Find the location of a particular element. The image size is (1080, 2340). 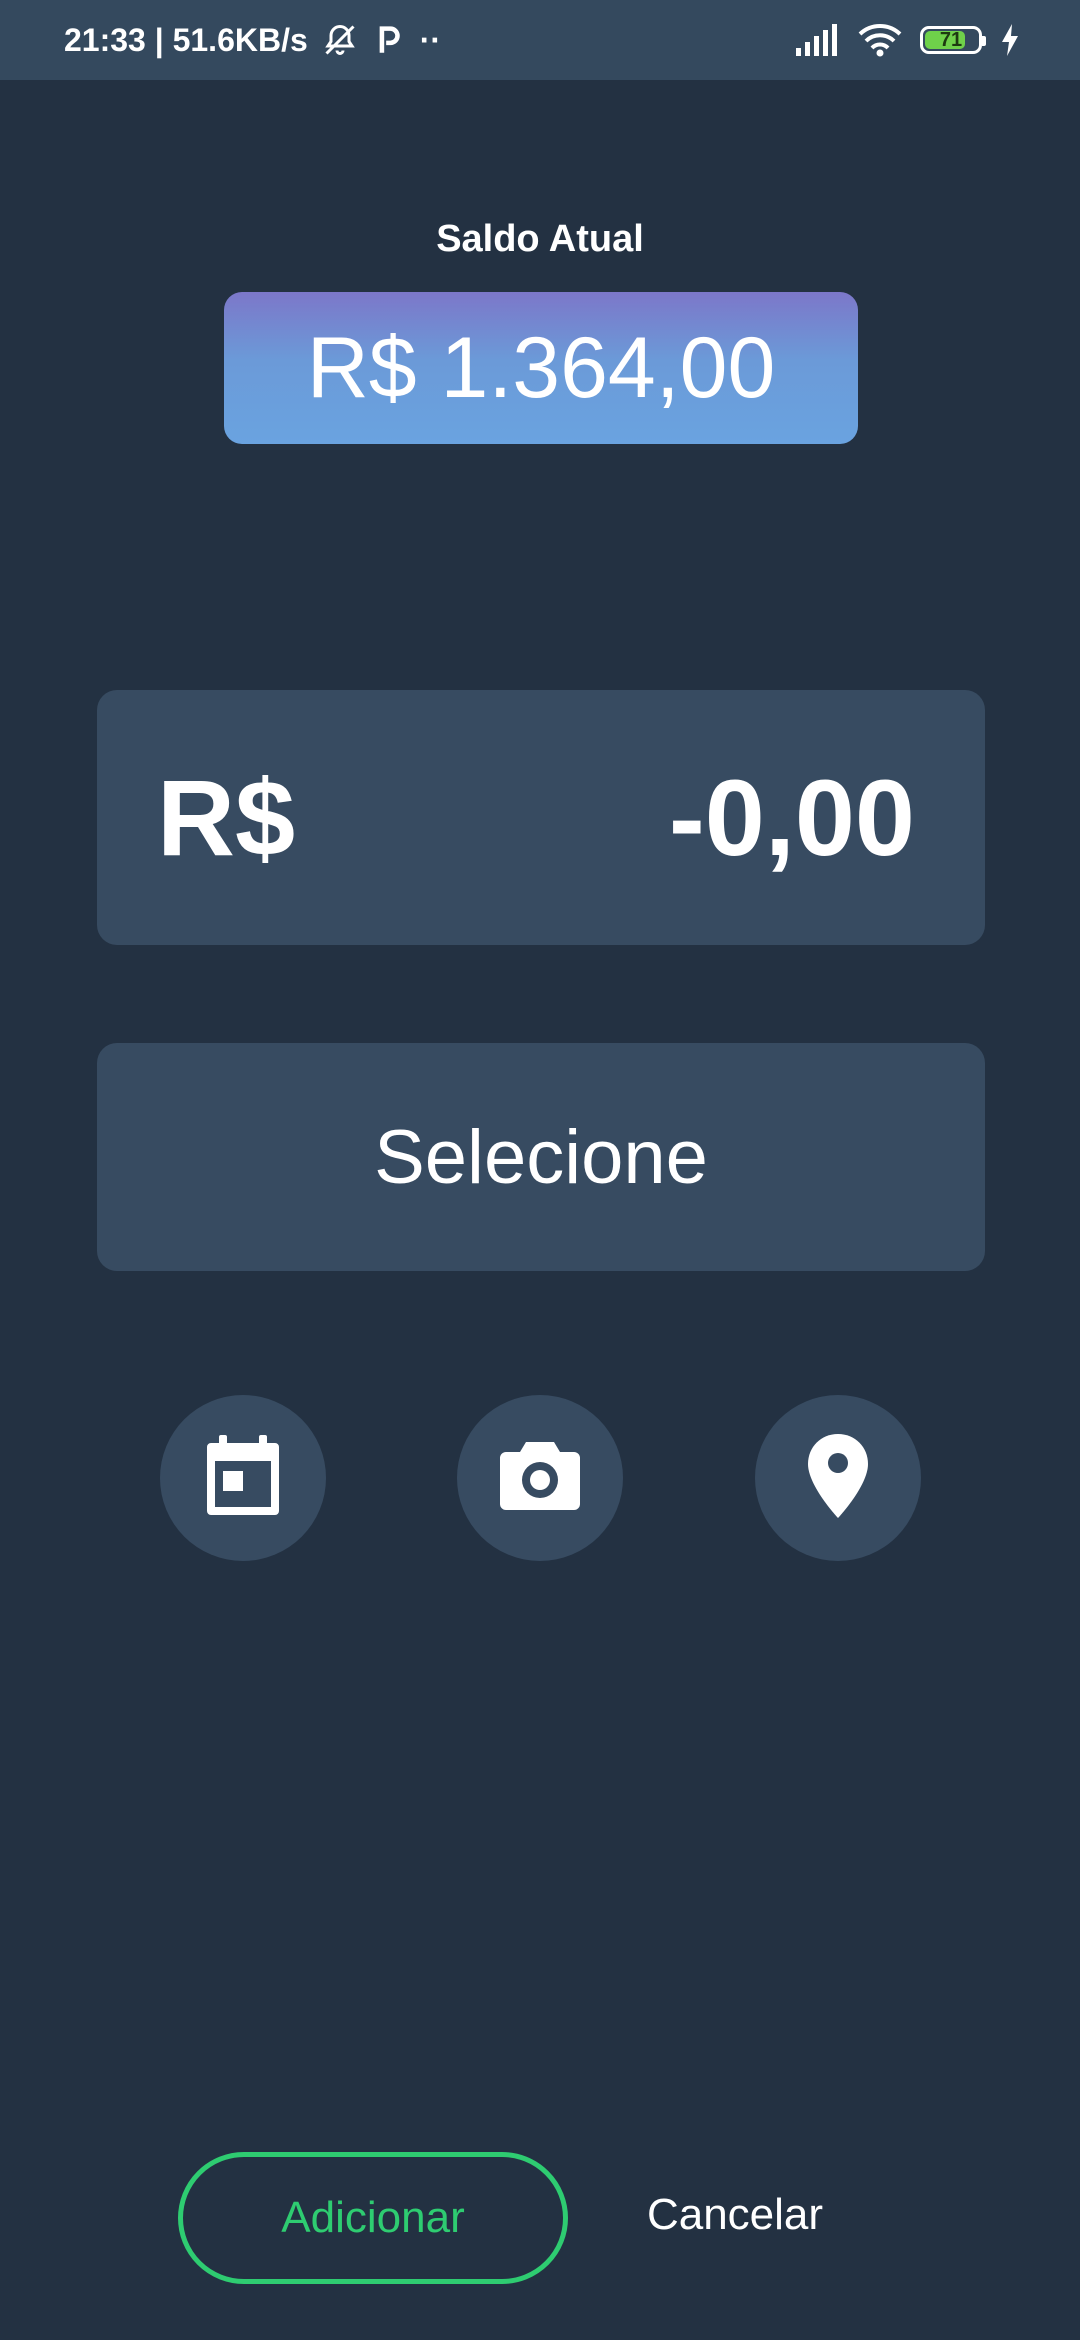

date-button is located at coordinates (243, 1478).